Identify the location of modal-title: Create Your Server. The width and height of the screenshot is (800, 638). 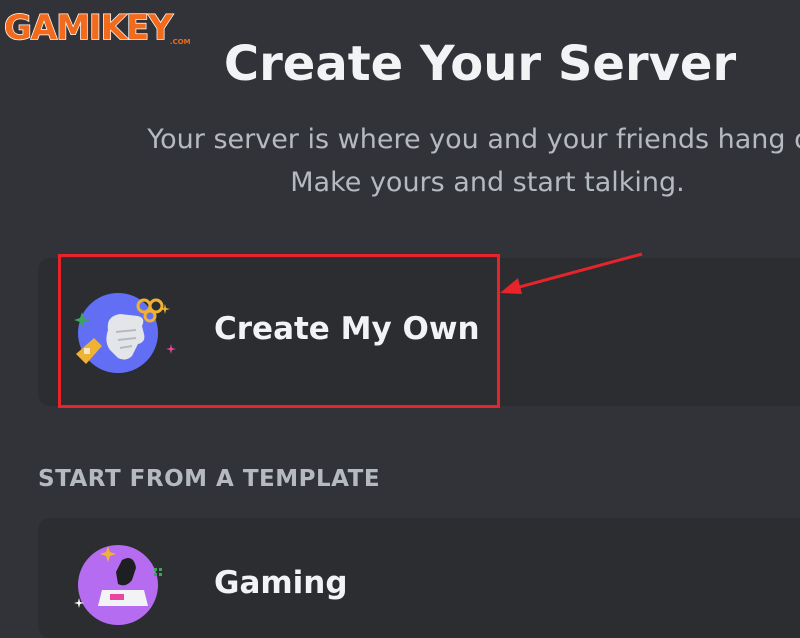
(480, 64).